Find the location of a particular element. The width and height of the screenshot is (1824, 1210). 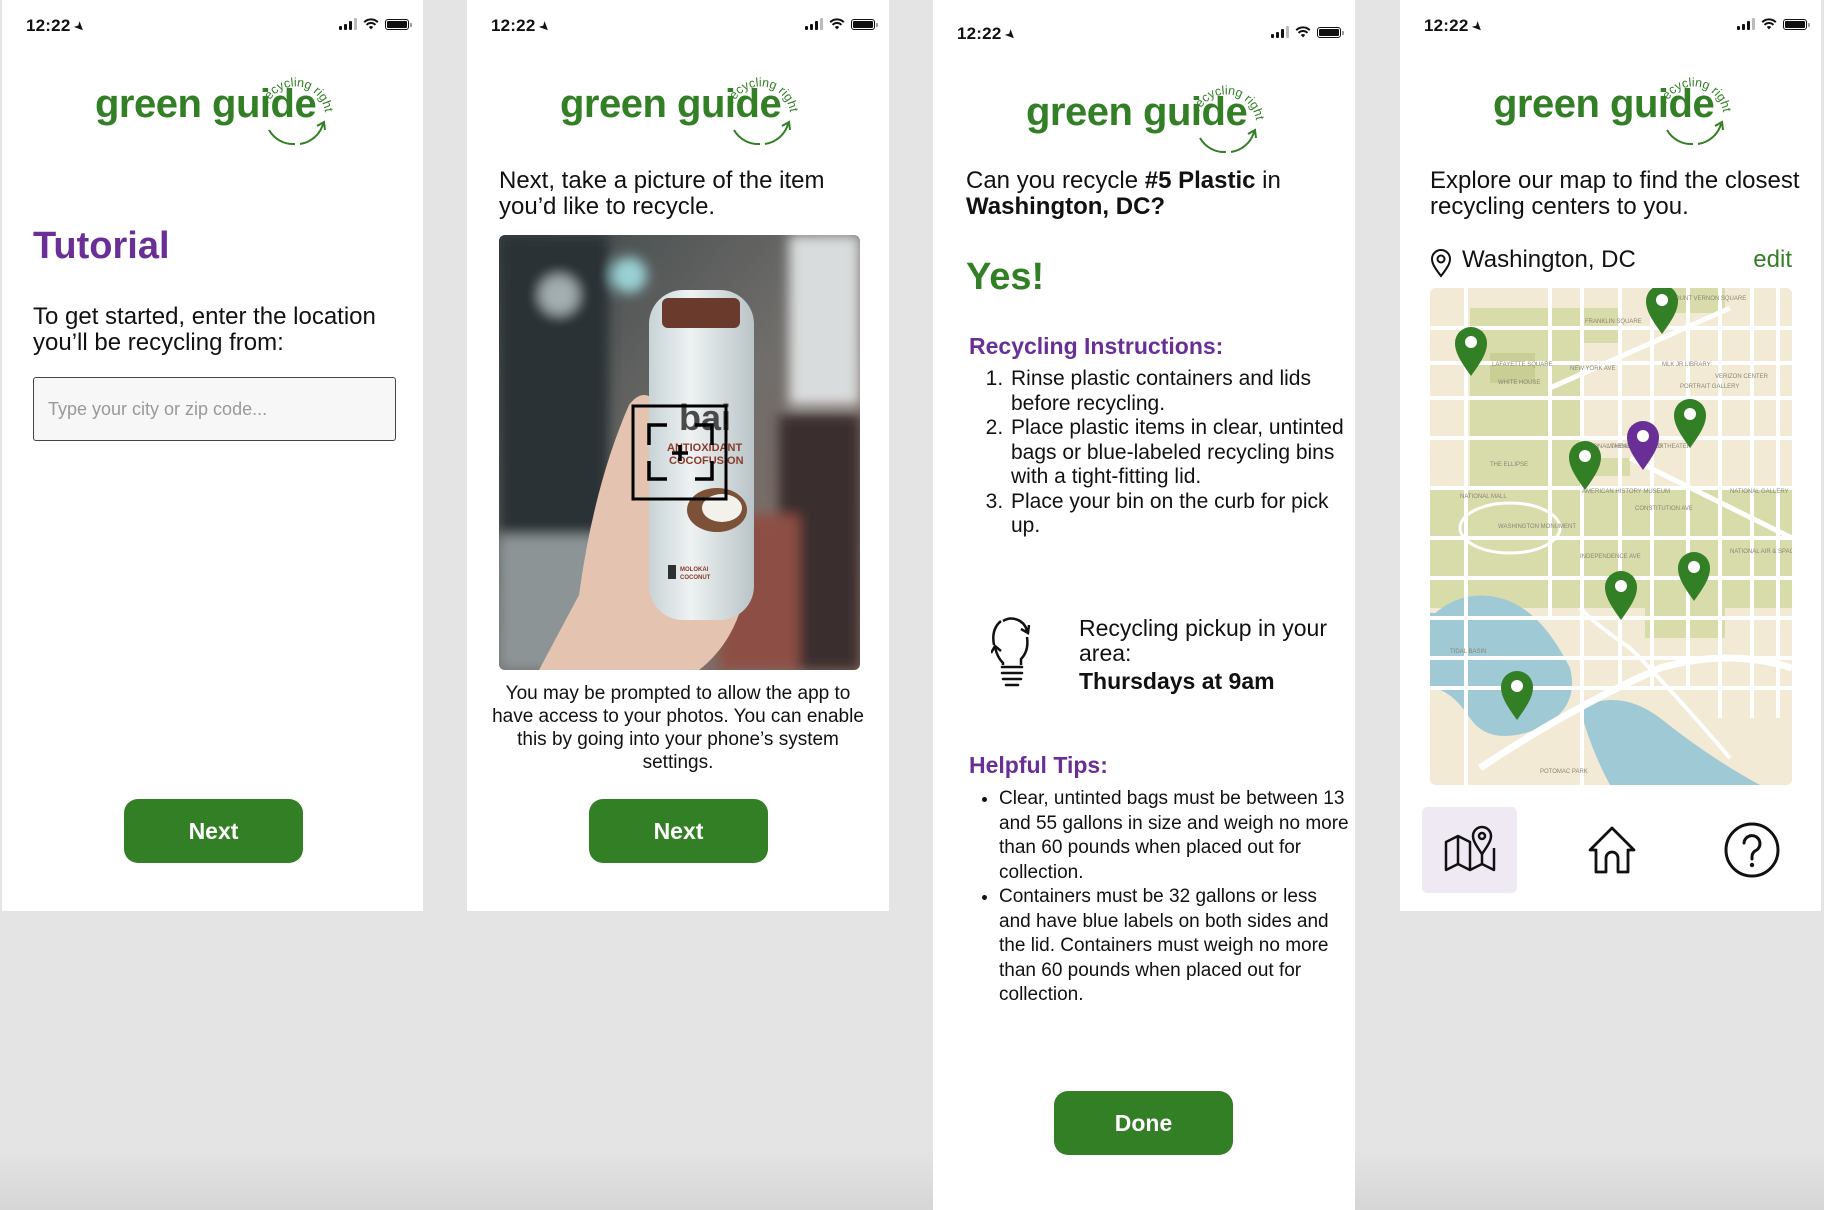

recycle-bulb-icon is located at coordinates (1011, 652).